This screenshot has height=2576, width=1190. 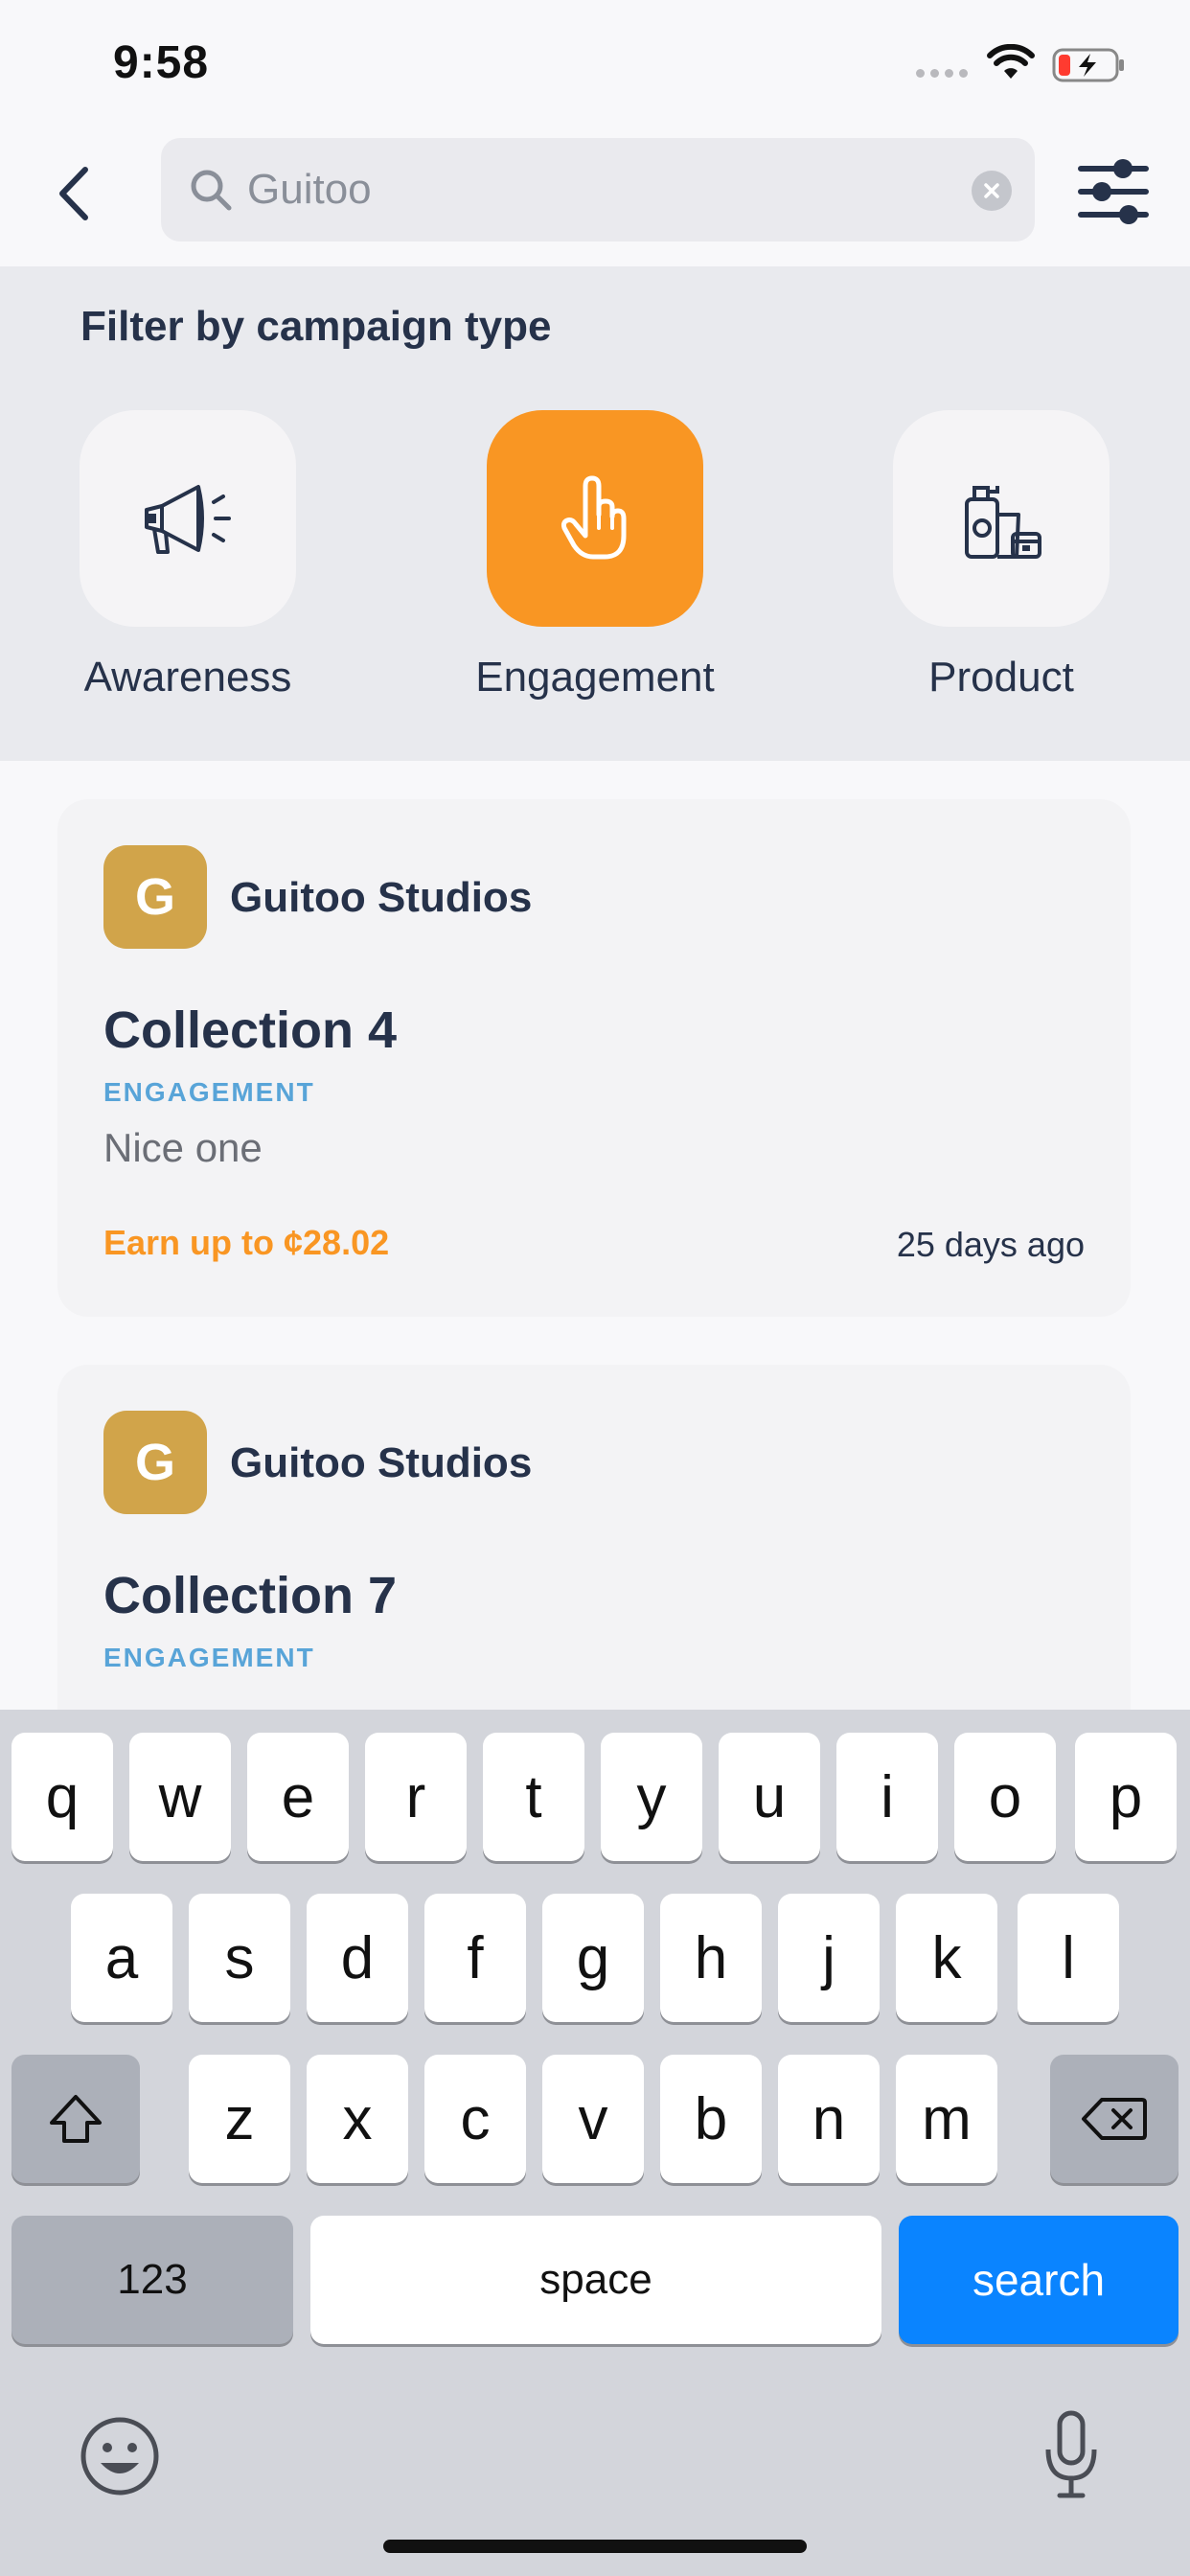 What do you see at coordinates (593, 2119) in the screenshot?
I see `key-v: v` at bounding box center [593, 2119].